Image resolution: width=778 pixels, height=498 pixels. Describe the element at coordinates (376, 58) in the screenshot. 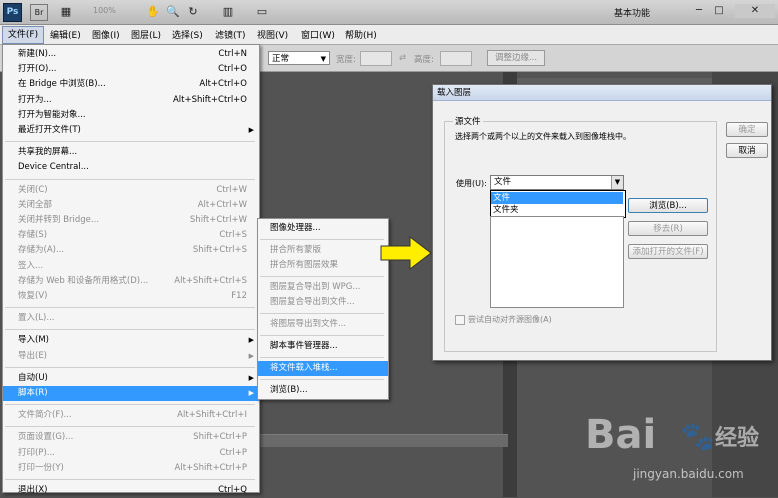

I see `width-field` at that location.